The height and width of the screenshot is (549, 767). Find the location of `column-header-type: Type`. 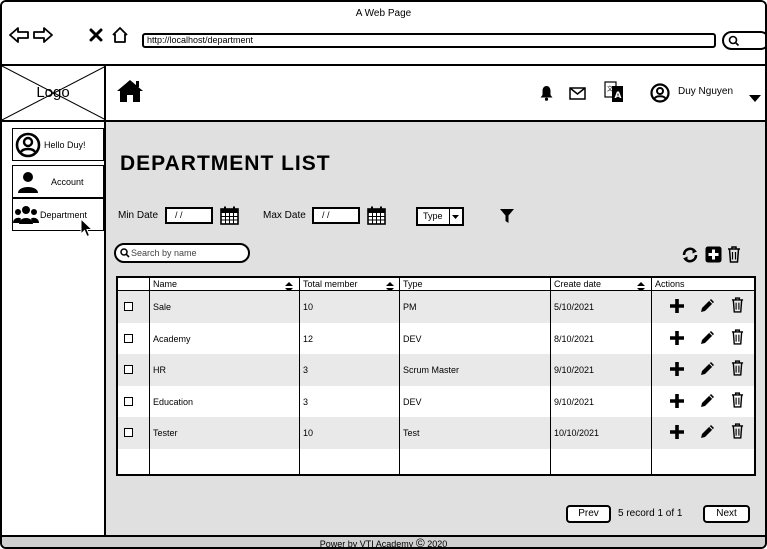

column-header-type: Type is located at coordinates (413, 284).